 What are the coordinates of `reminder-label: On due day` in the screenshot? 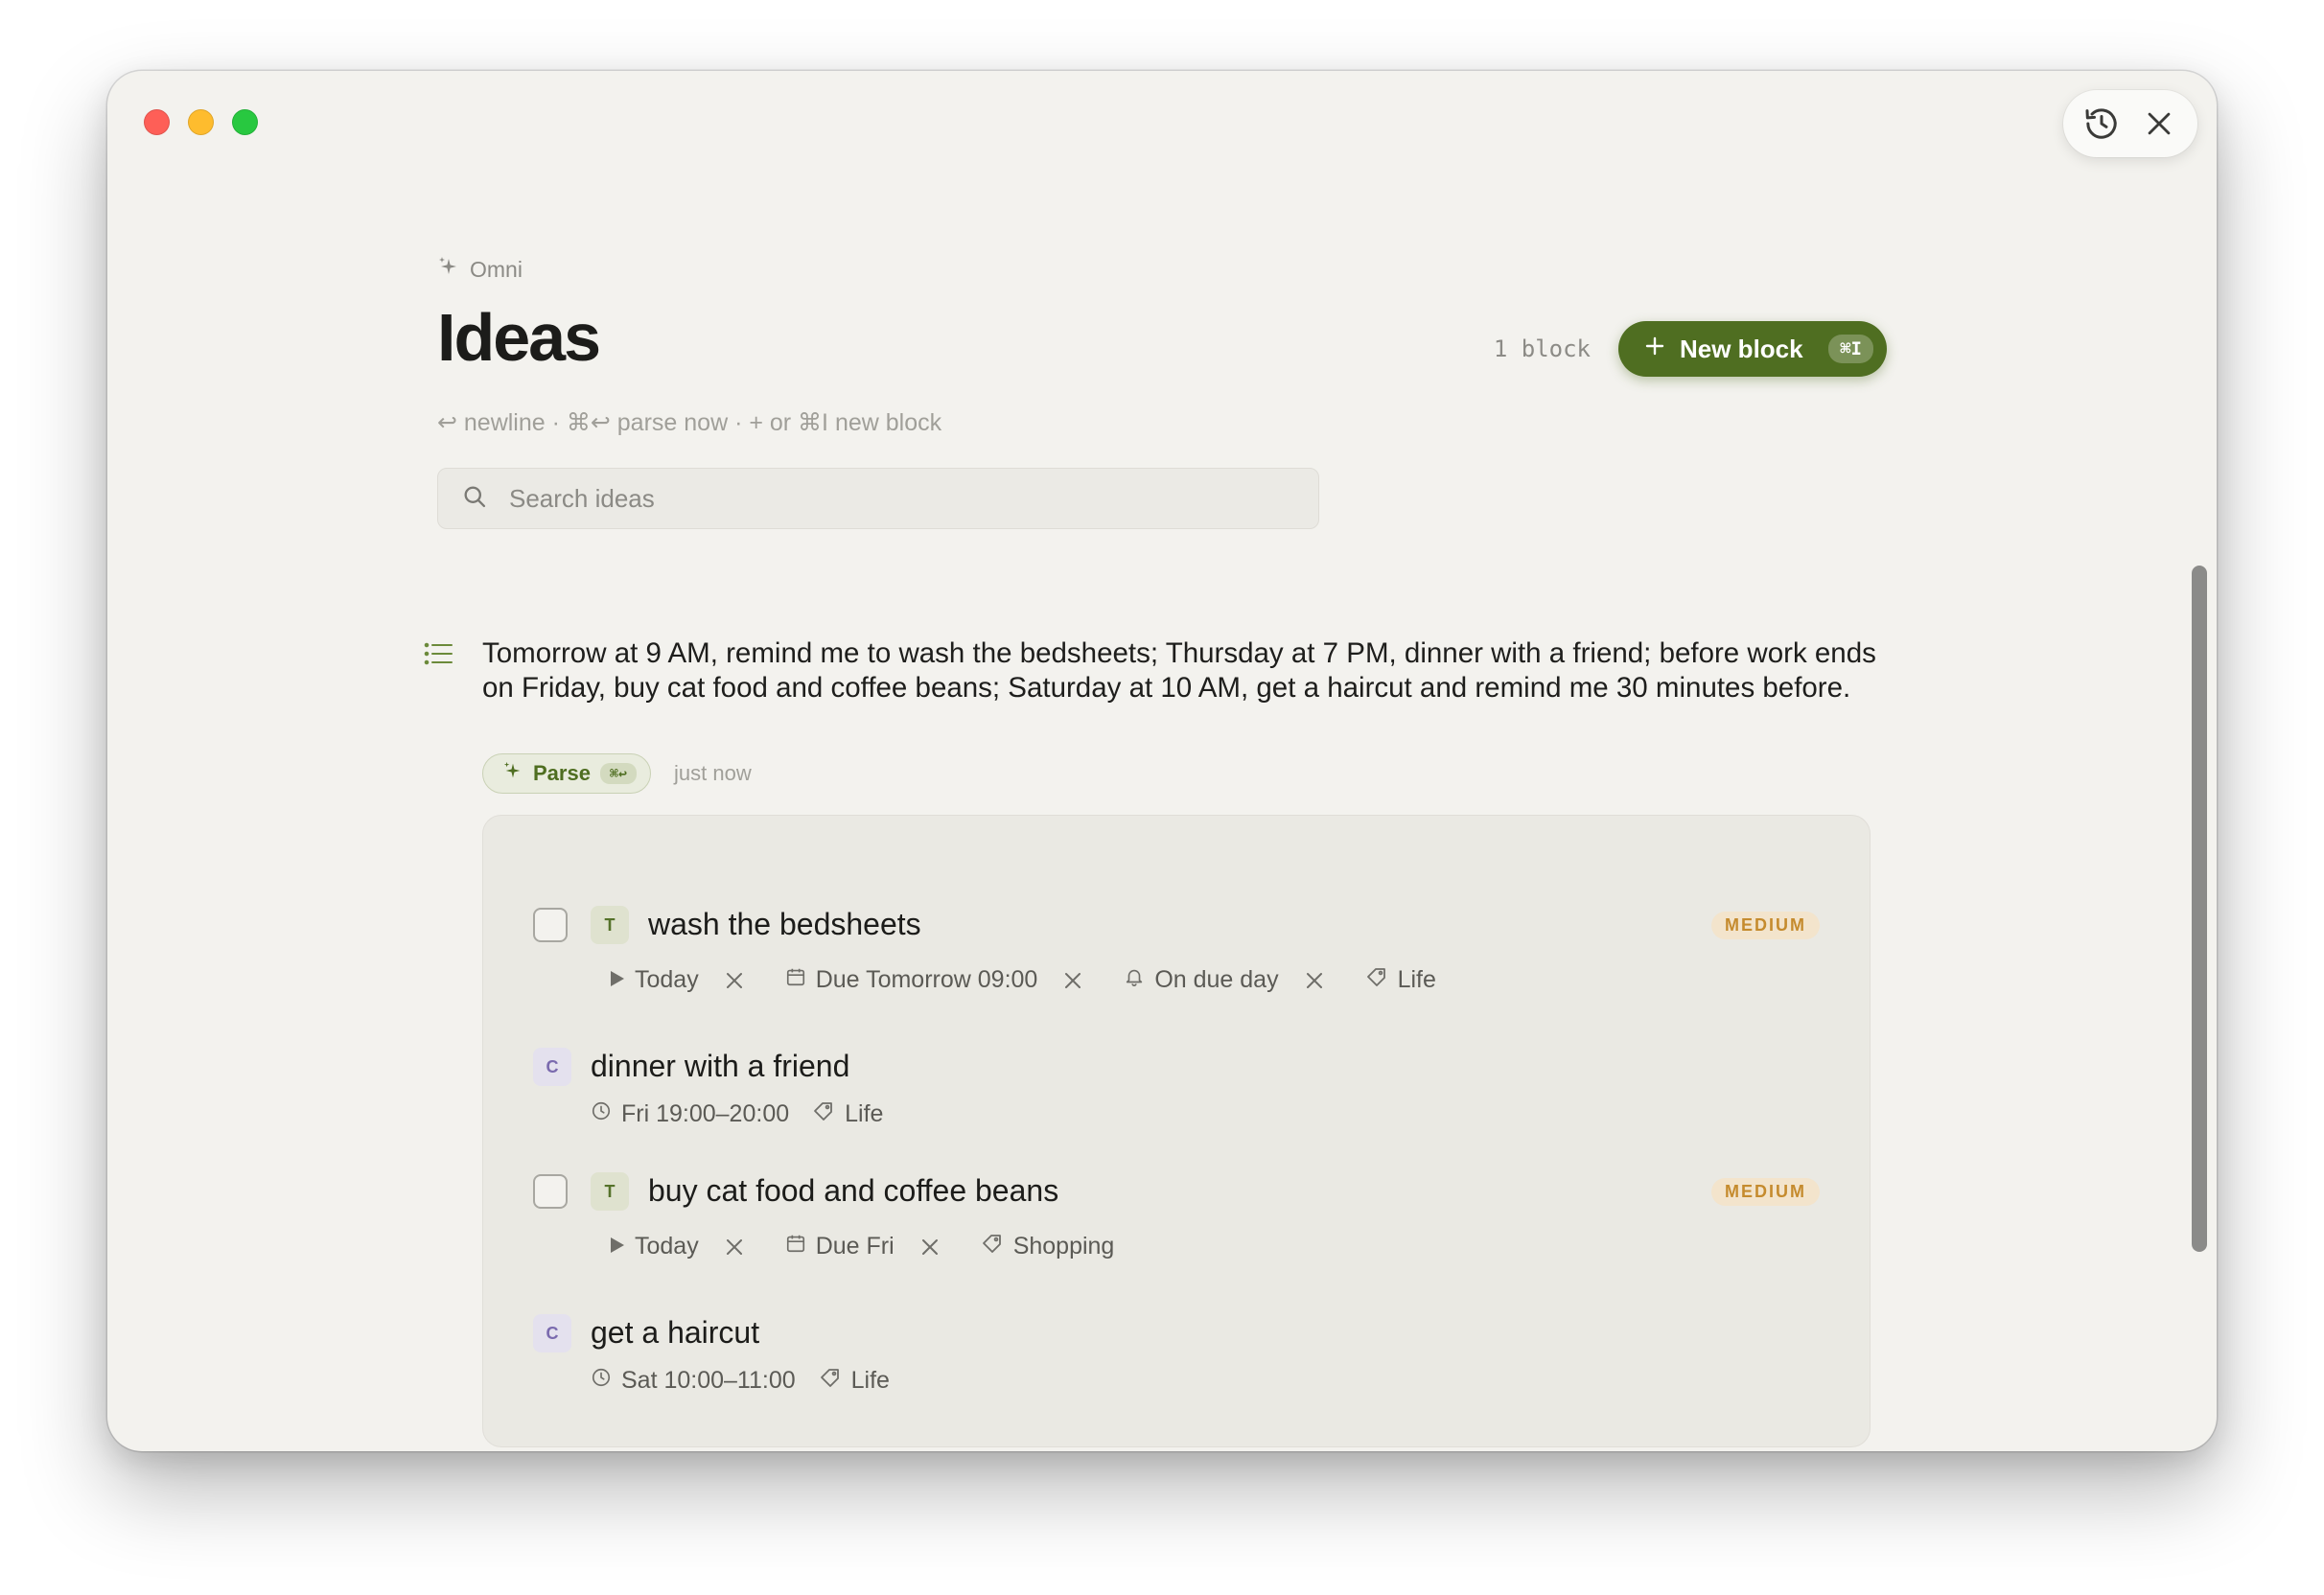 It's located at (1216, 980).